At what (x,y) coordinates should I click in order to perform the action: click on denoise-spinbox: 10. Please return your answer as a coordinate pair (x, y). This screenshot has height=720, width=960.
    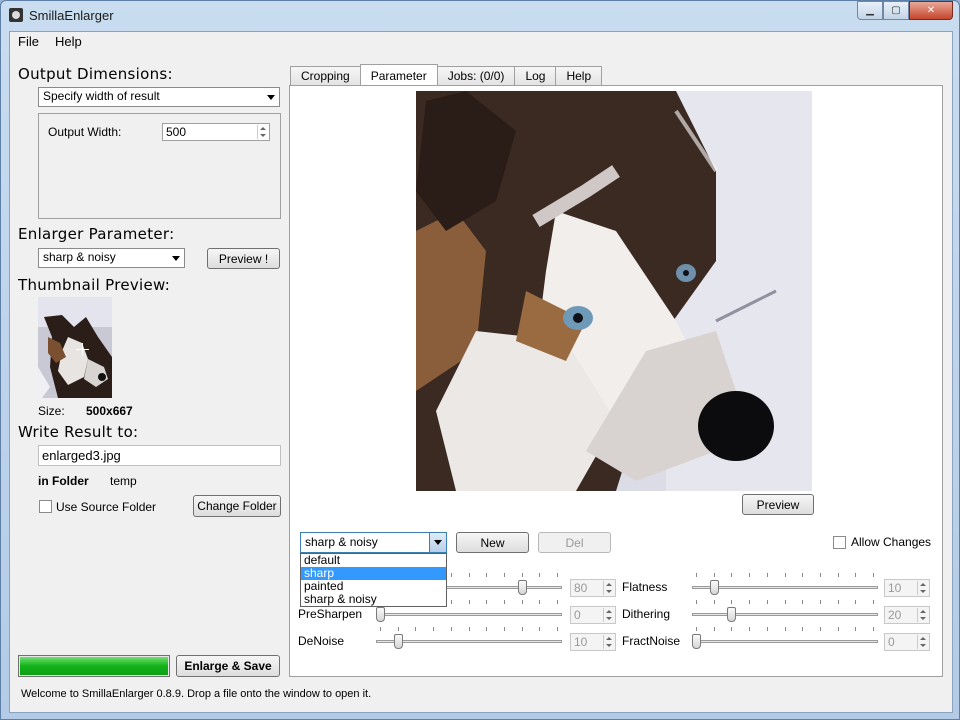
    Looking at the image, I should click on (593, 642).